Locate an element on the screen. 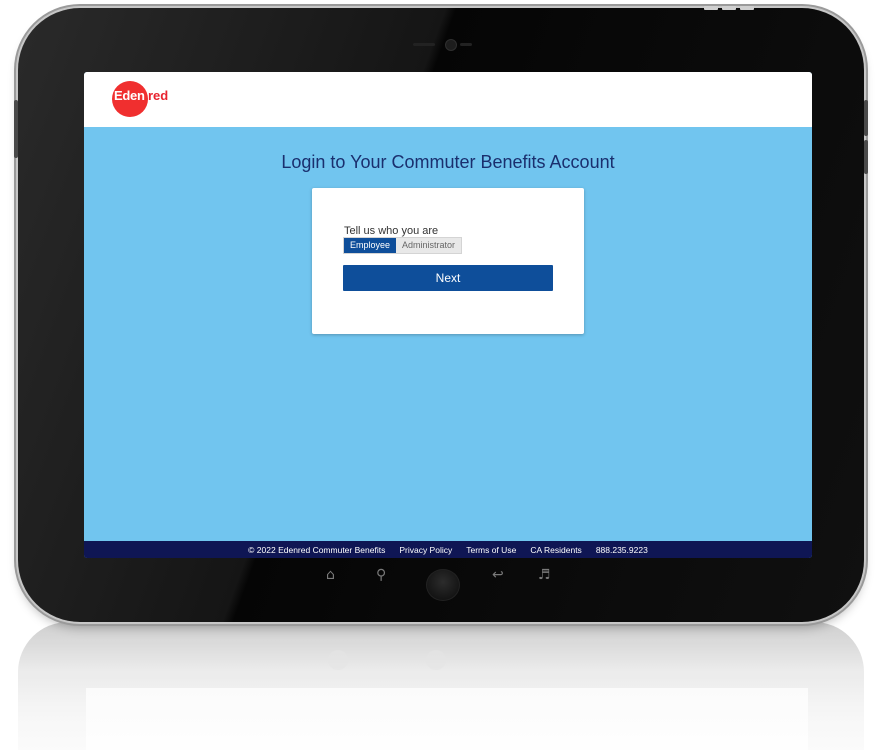 This screenshot has height=750, width=882. role-toggle: Employee Administrator is located at coordinates (403, 245).